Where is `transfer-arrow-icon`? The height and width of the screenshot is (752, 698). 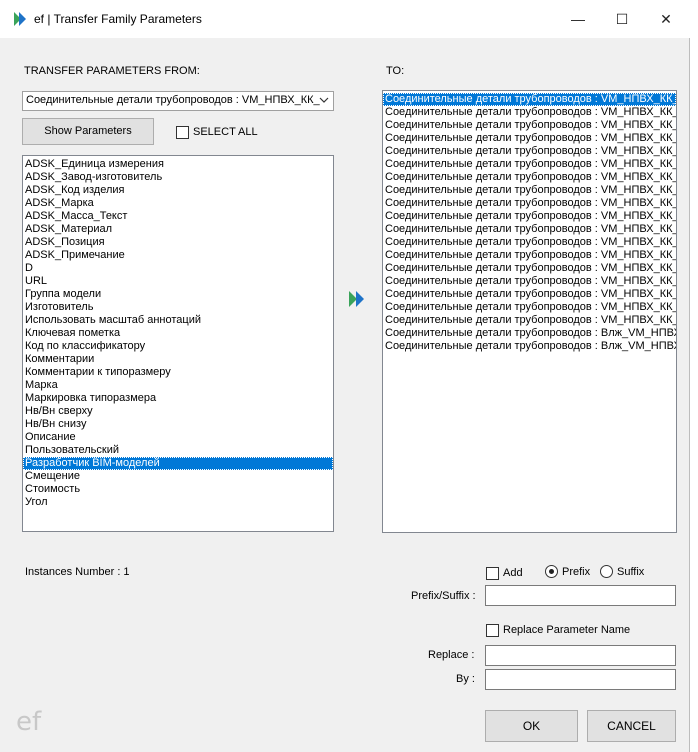 transfer-arrow-icon is located at coordinates (356, 299).